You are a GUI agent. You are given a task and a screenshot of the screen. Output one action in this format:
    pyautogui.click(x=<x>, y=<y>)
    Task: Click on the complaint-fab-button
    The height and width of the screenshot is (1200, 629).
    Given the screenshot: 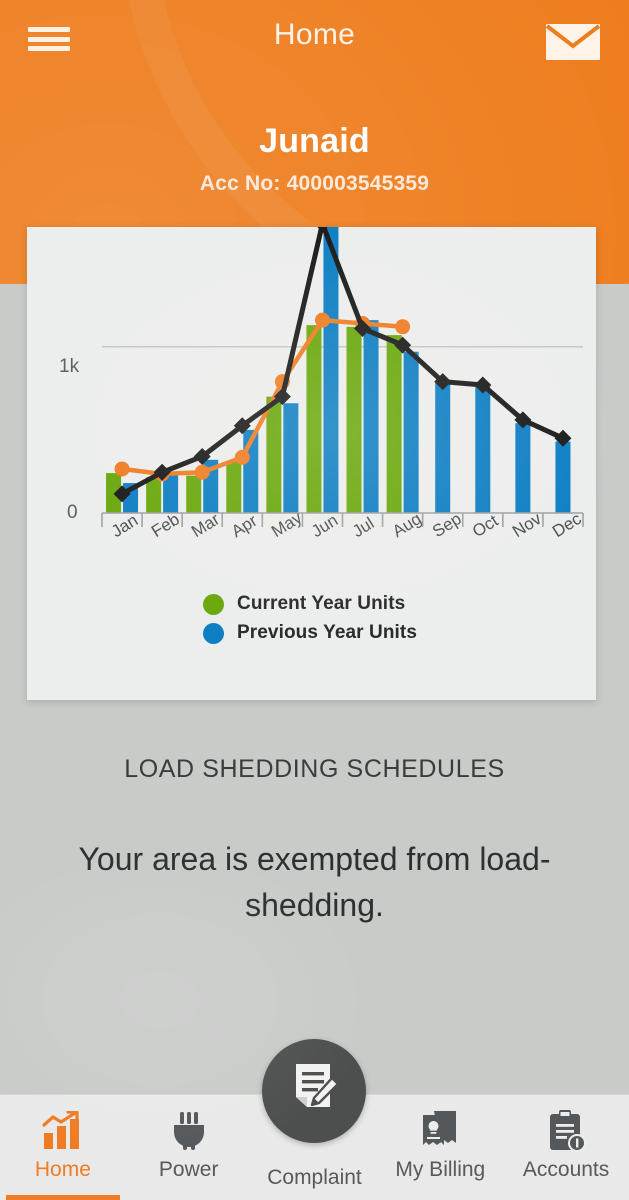 What is the action you would take?
    pyautogui.click(x=314, y=1091)
    